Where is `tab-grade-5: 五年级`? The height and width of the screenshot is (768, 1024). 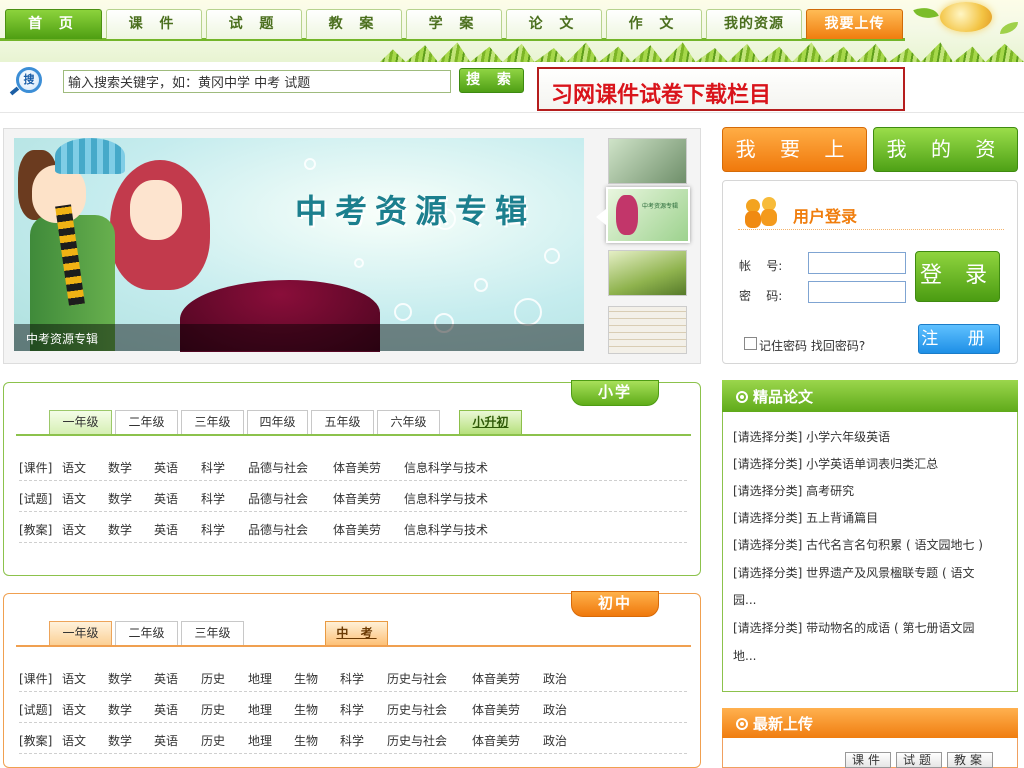
tab-grade-5: 五年级 is located at coordinates (342, 422).